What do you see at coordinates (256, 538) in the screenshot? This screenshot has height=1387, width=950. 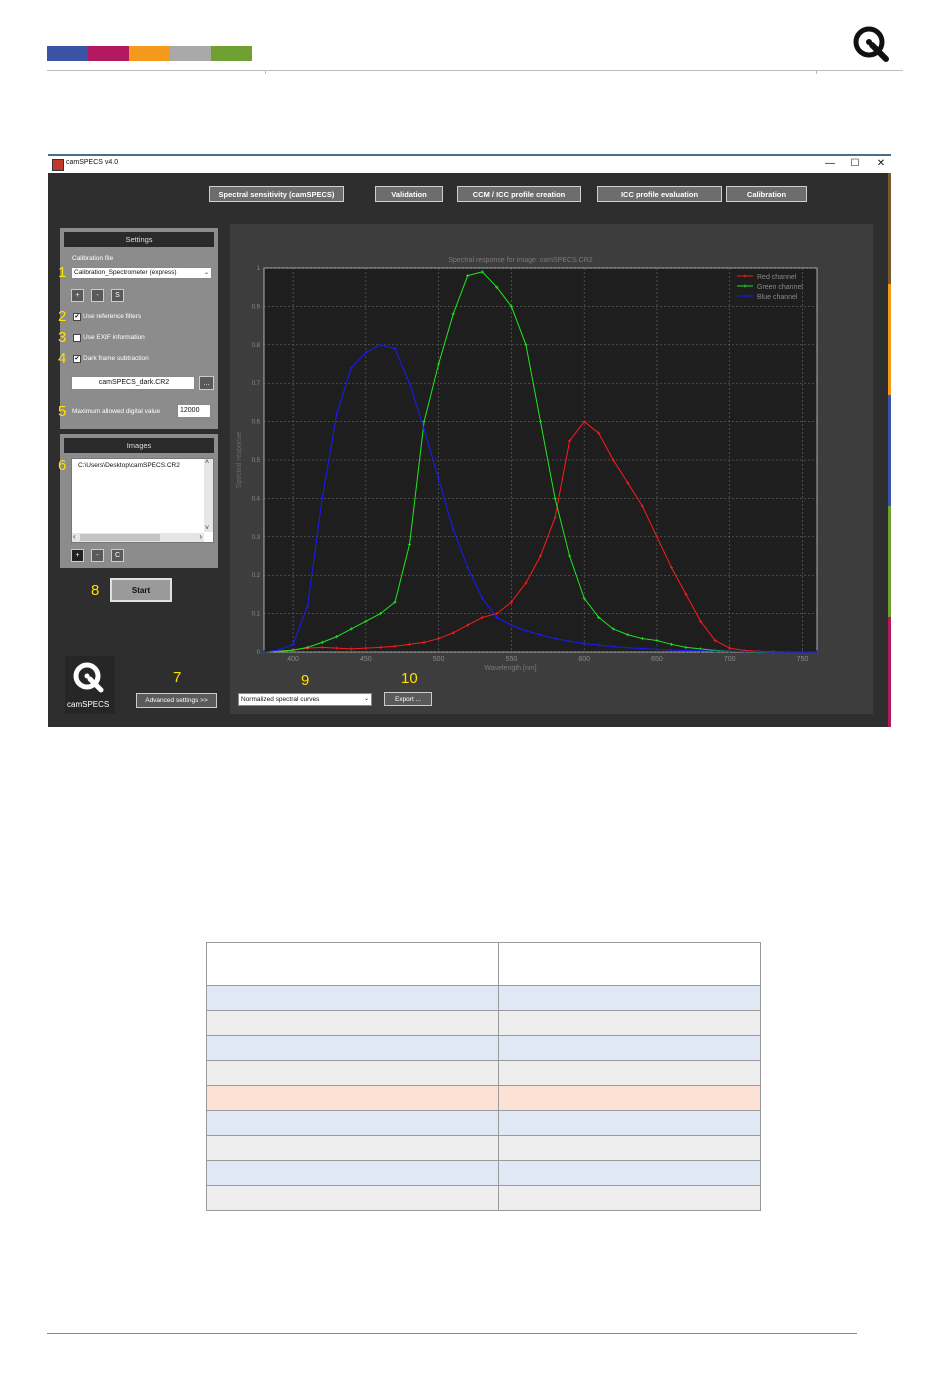 I see `y-tick-label: 0.3` at bounding box center [256, 538].